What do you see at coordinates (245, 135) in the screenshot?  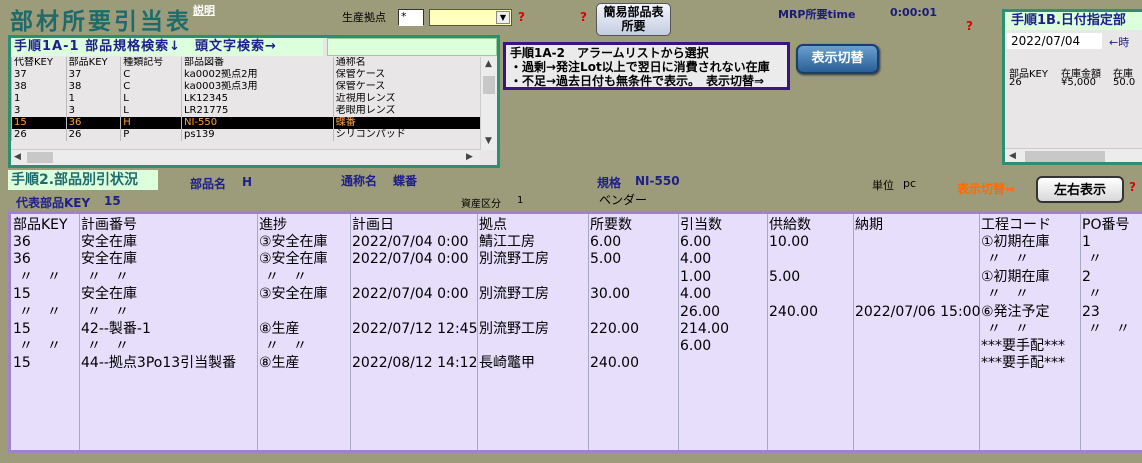 I see `list-item: 26 26 Pps139 シリコンパッド` at bounding box center [245, 135].